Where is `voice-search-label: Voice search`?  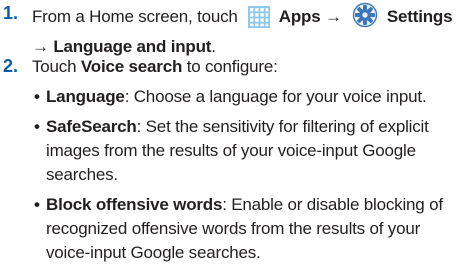 voice-search-label: Voice search is located at coordinates (131, 66).